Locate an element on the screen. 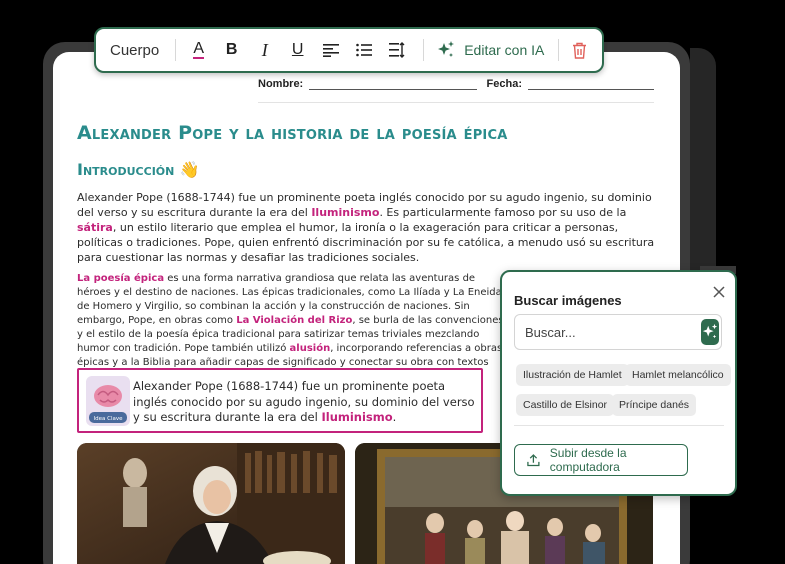  waving-hand-icon: 👋 is located at coordinates (189, 169).